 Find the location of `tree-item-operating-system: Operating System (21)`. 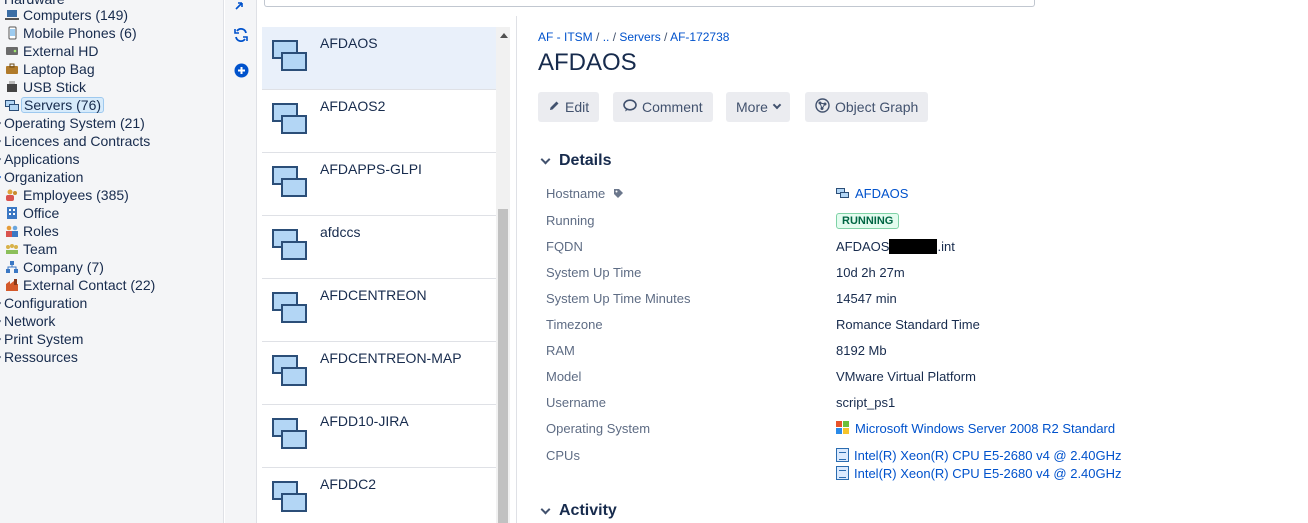

tree-item-operating-system: Operating System (21) is located at coordinates (72, 123).